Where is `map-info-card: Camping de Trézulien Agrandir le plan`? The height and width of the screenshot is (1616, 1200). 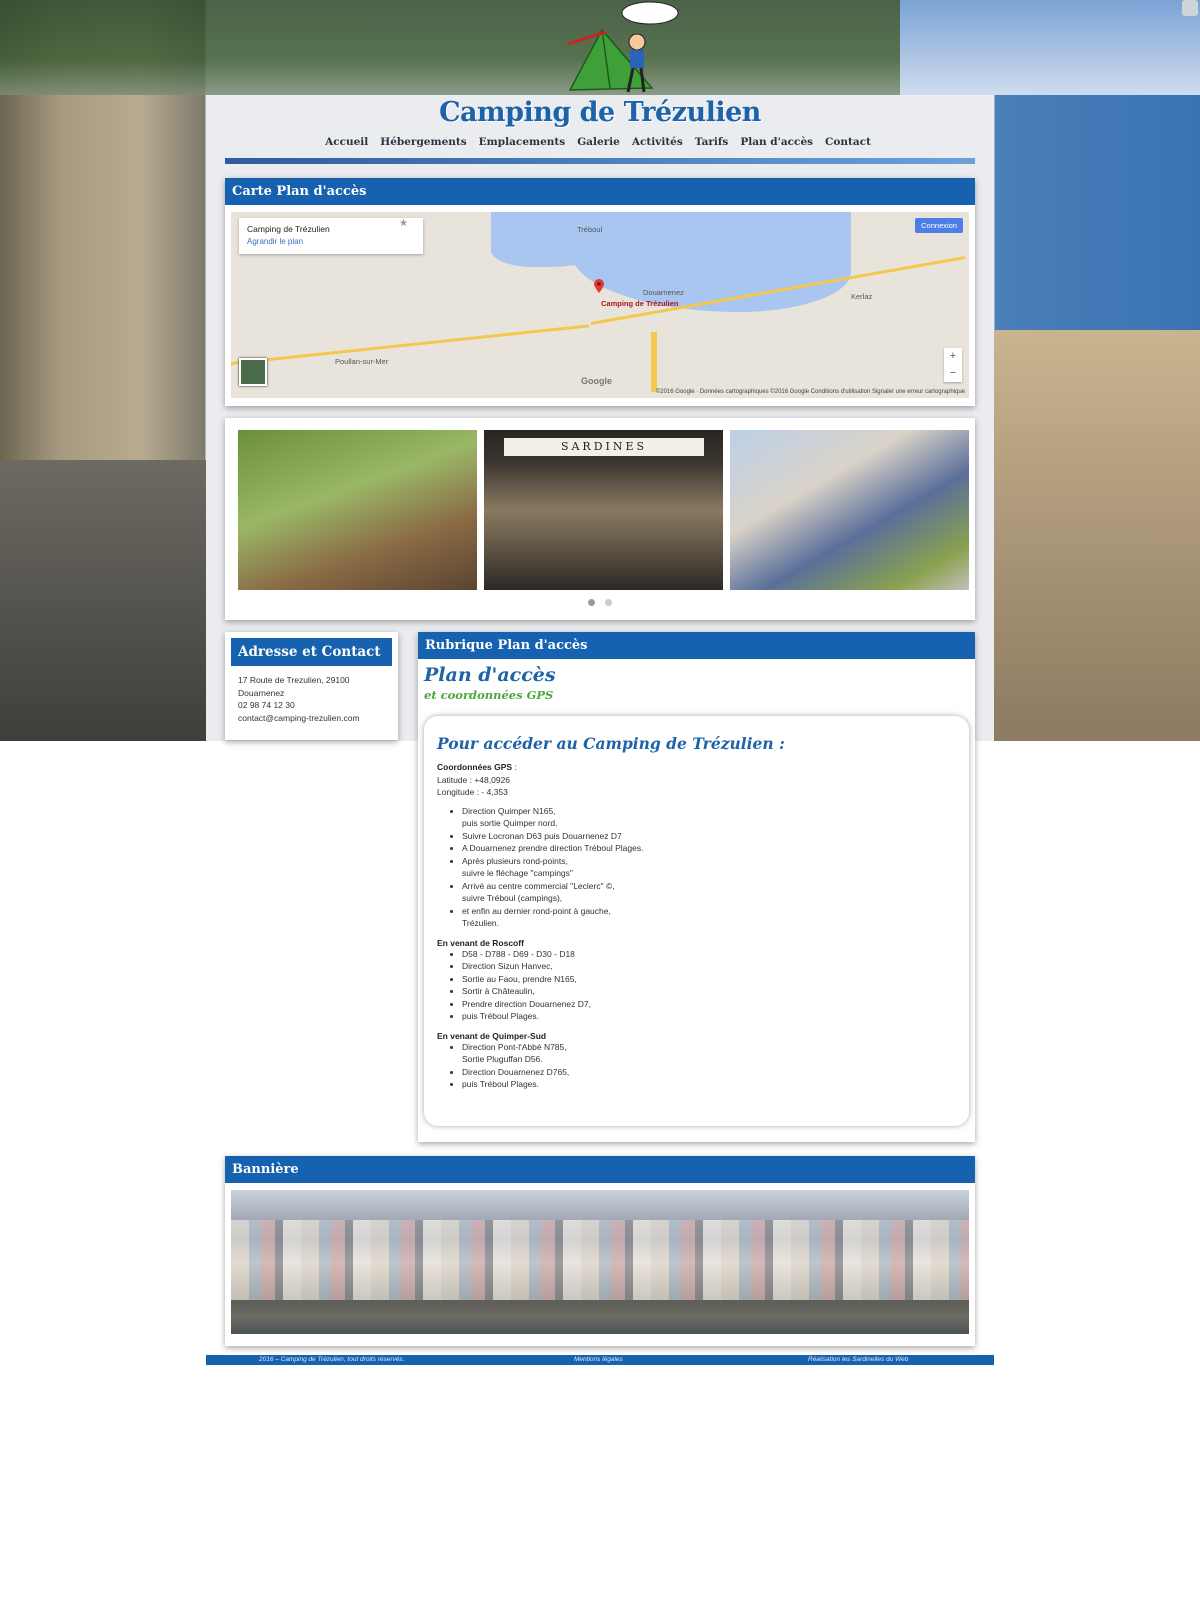
map-info-card: Camping de Trézulien Agrandir le plan is located at coordinates (331, 236).